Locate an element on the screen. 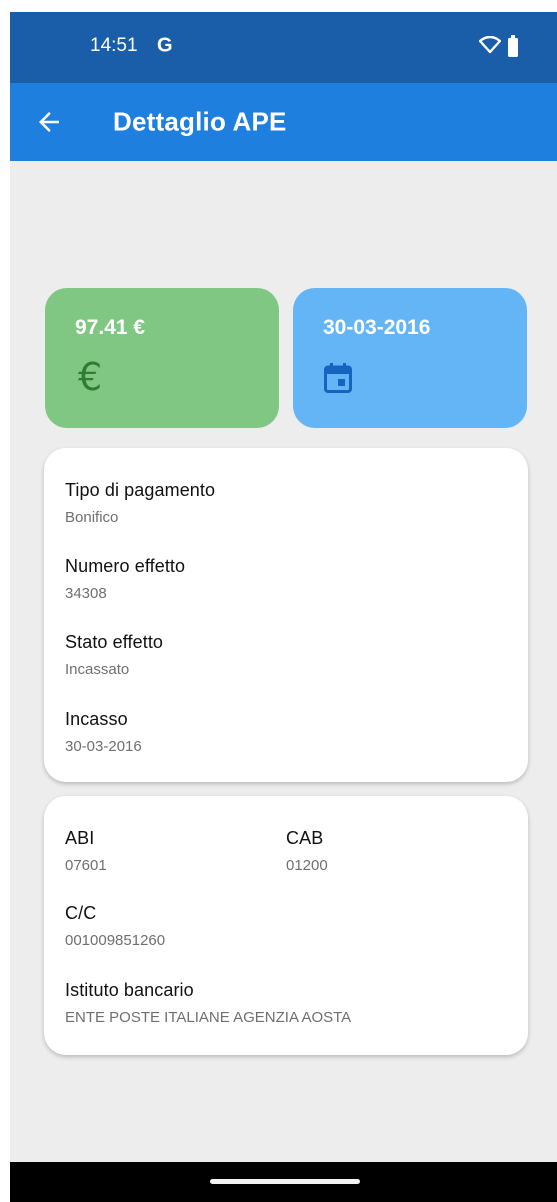  status-bar: 14:51 G is located at coordinates (283, 47).